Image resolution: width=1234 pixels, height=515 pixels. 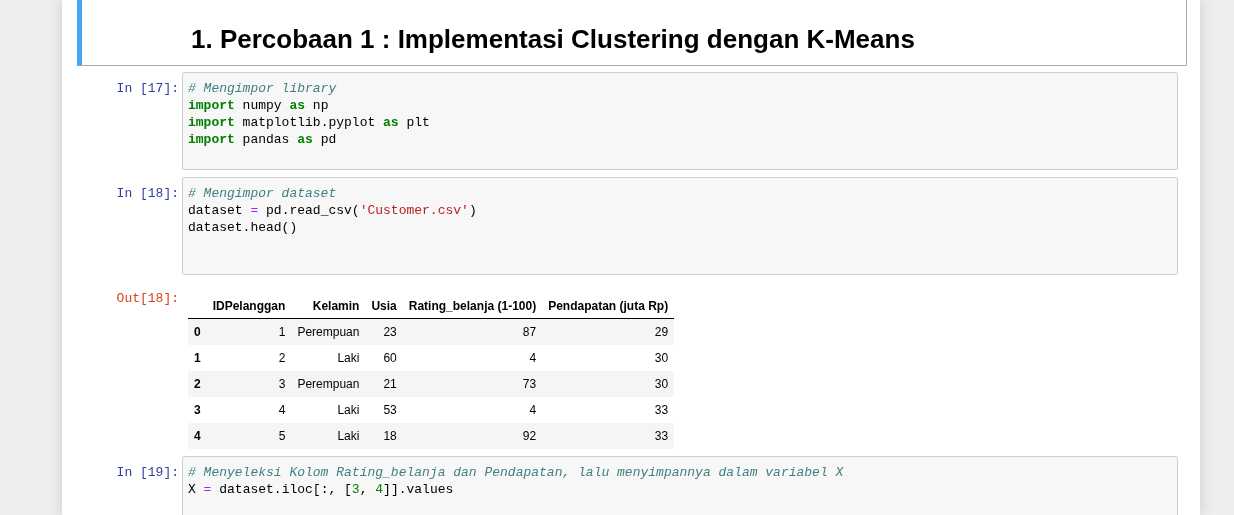 What do you see at coordinates (147, 299) in the screenshot?
I see `output-prompt: Out[18]:` at bounding box center [147, 299].